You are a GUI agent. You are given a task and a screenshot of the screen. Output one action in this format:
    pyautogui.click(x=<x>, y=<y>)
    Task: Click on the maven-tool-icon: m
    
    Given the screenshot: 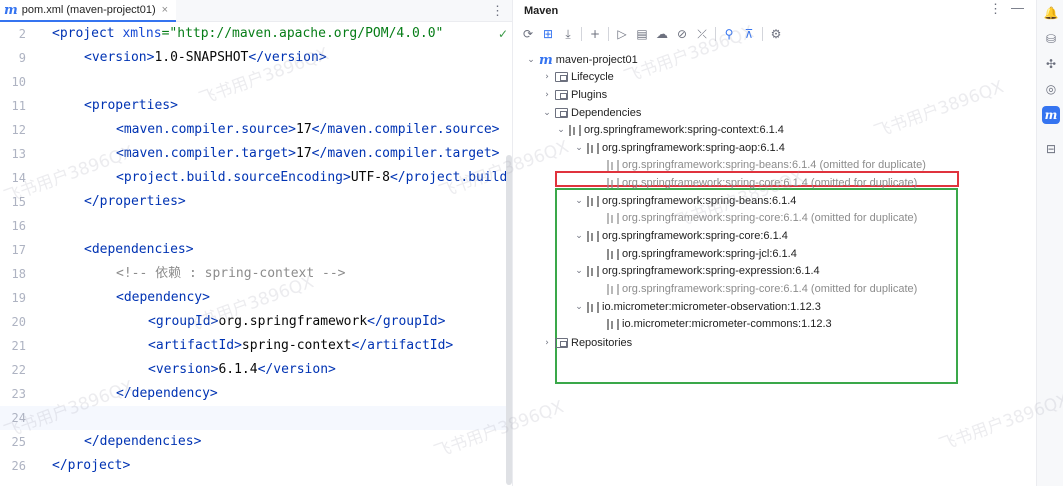 What is the action you would take?
    pyautogui.click(x=1051, y=115)
    